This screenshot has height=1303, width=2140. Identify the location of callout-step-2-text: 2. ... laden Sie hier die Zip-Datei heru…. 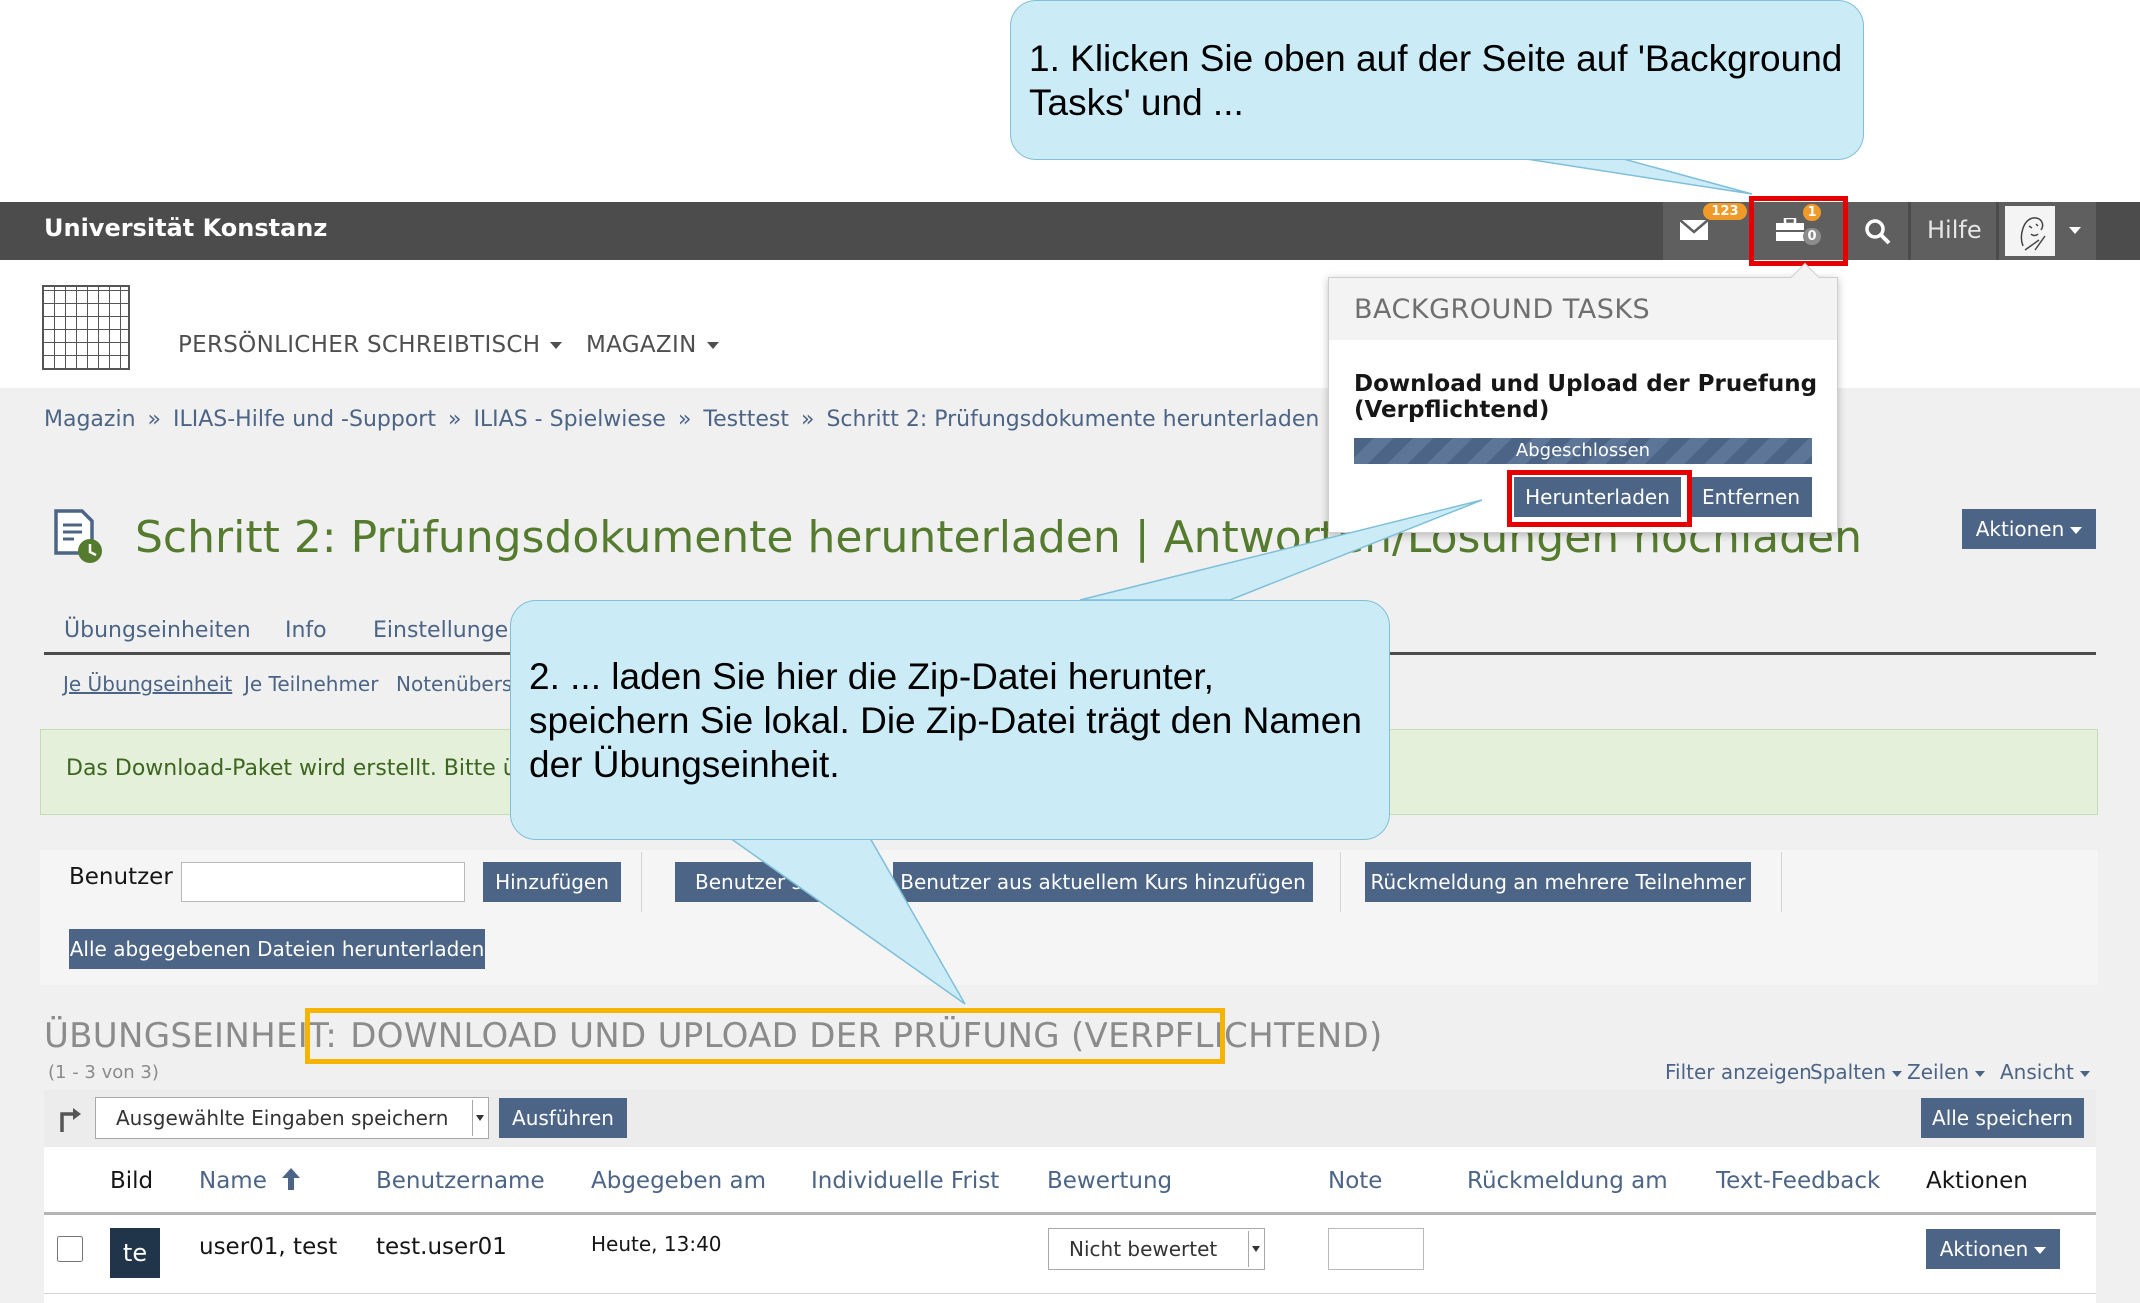
(945, 720).